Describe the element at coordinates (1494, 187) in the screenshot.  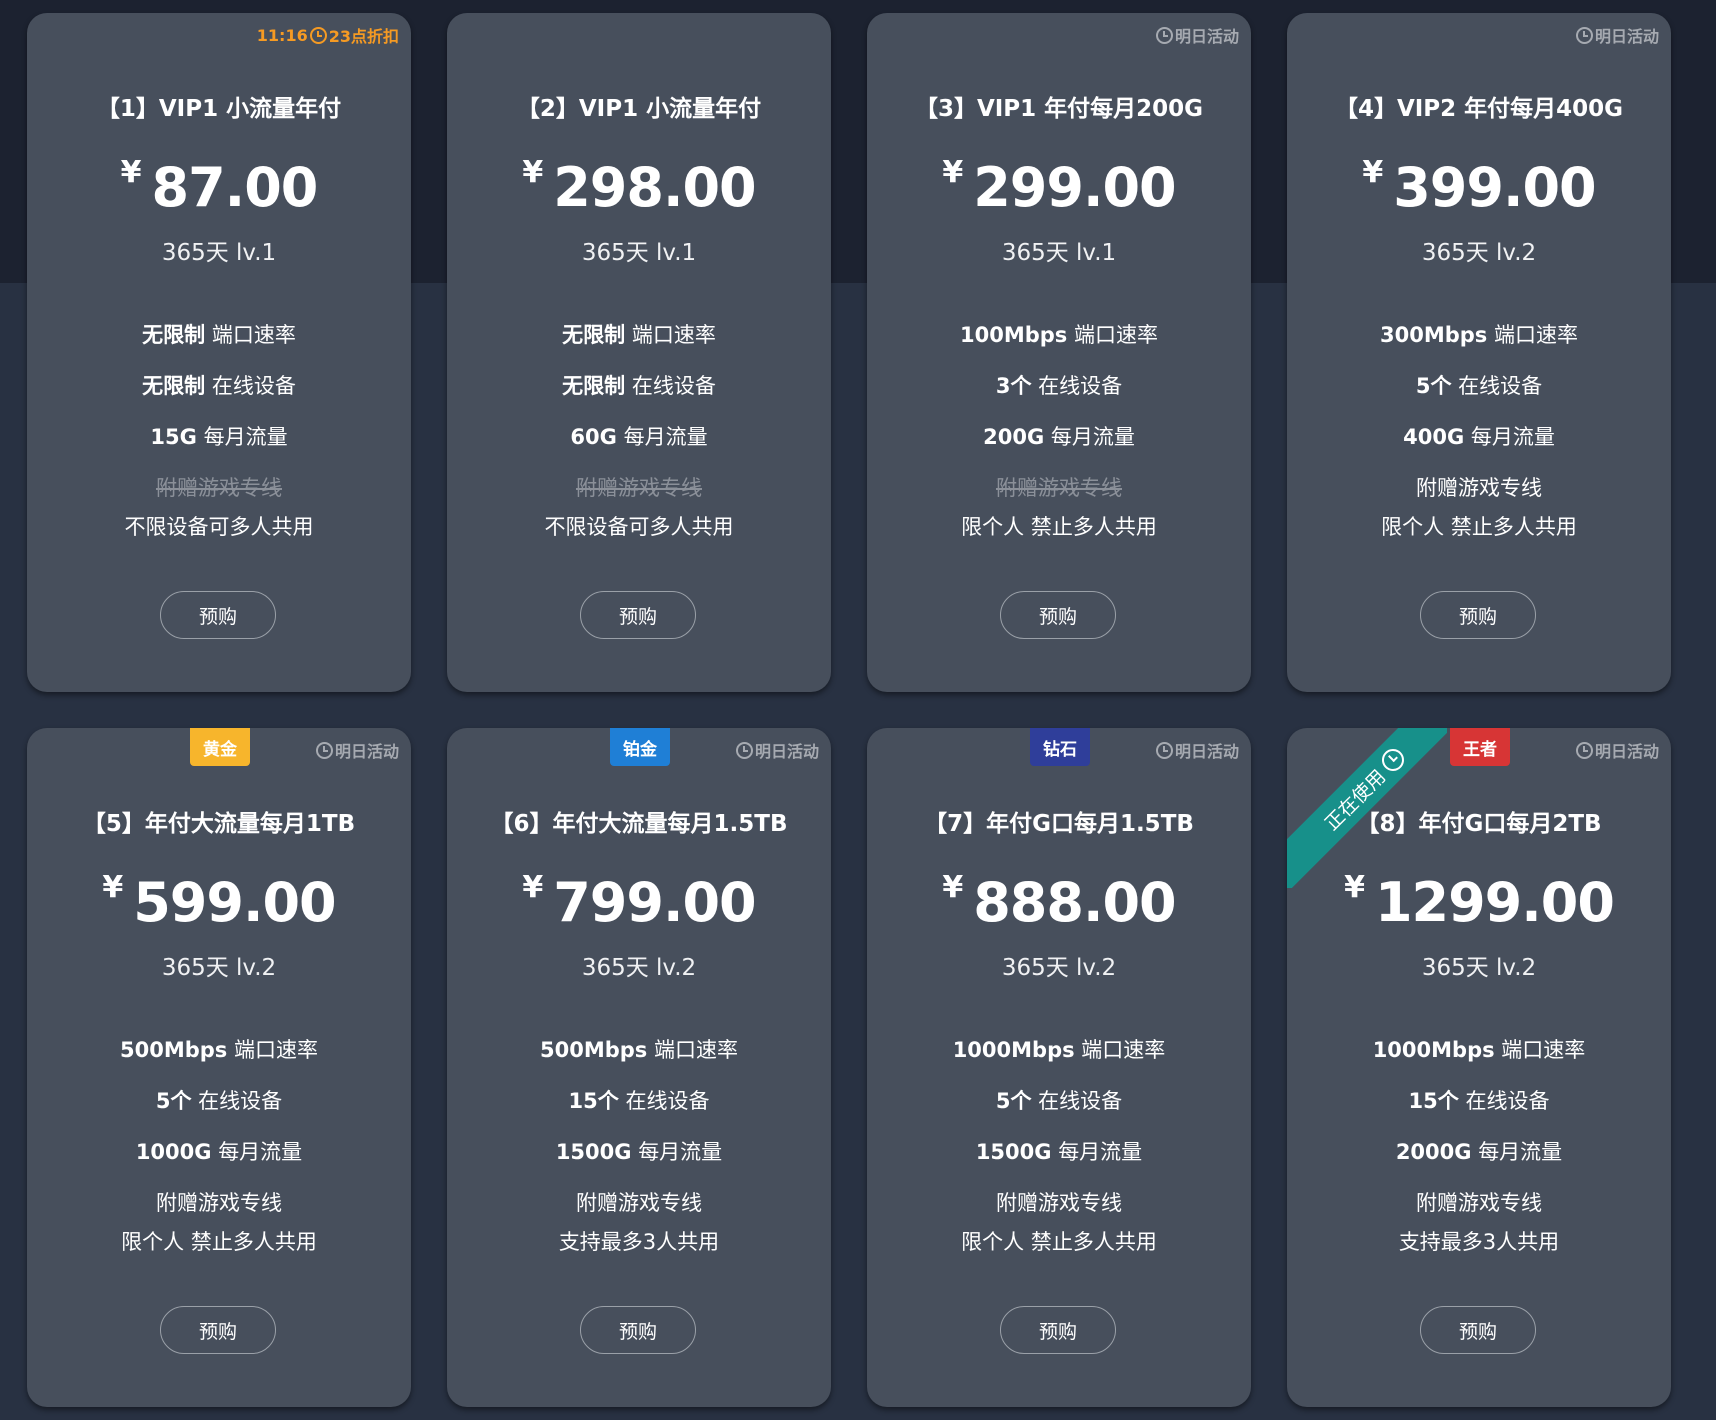
I see `price-amount: 399.00` at that location.